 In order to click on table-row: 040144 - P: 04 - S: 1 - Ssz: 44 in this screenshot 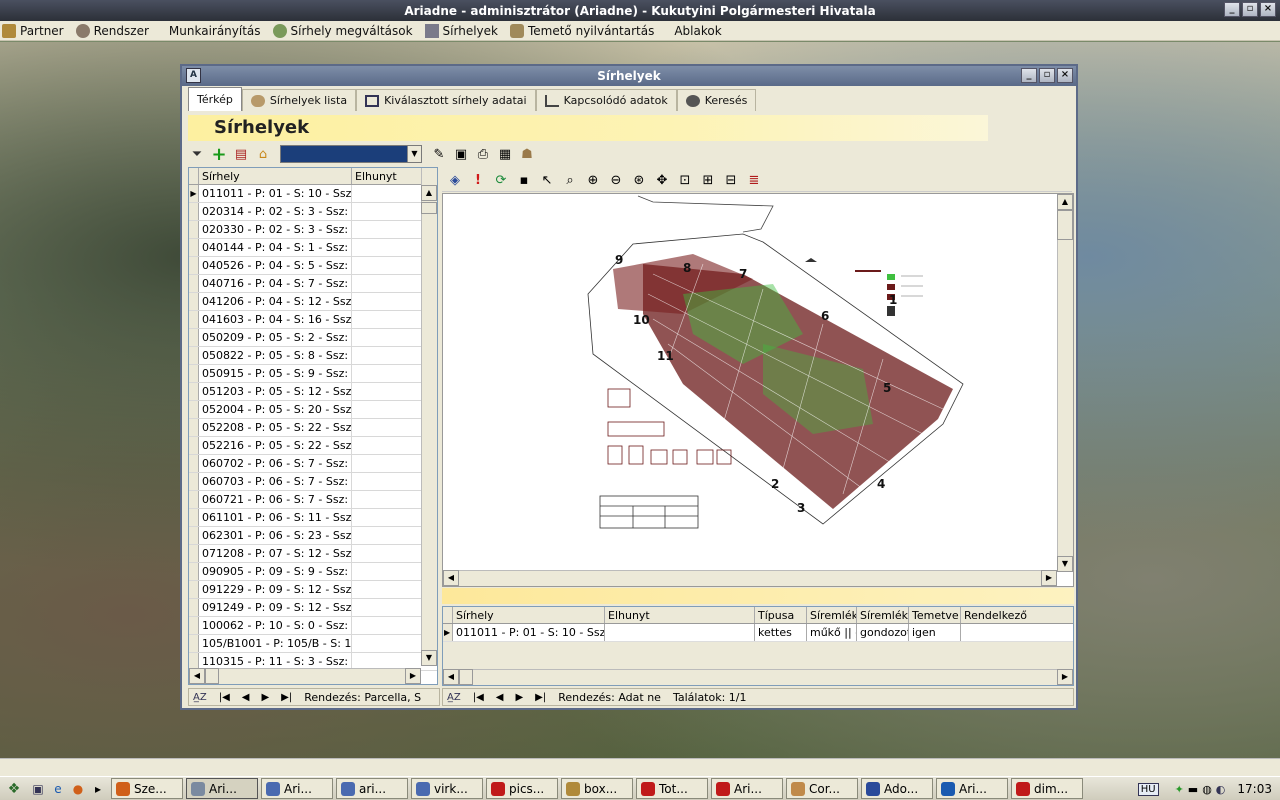, I will do `click(313, 248)`.